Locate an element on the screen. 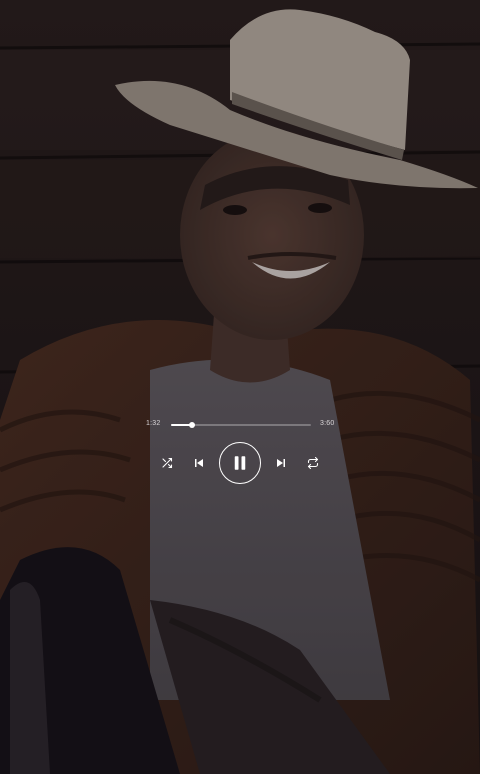 The height and width of the screenshot is (774, 480). previous-button is located at coordinates (199, 463).